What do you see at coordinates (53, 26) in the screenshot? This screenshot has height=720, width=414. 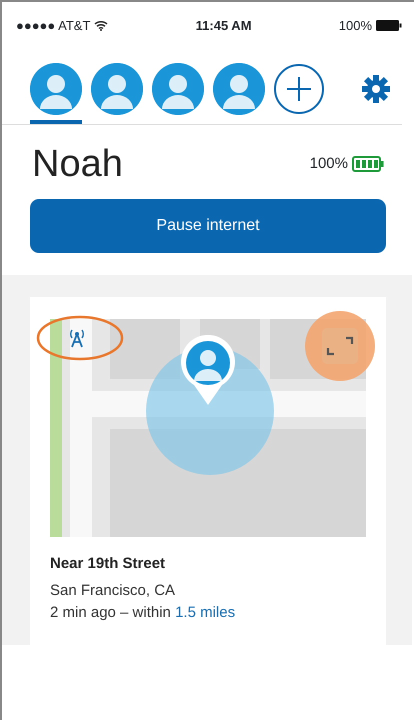 I see `carrier-signal: ●●●●● AT&T` at bounding box center [53, 26].